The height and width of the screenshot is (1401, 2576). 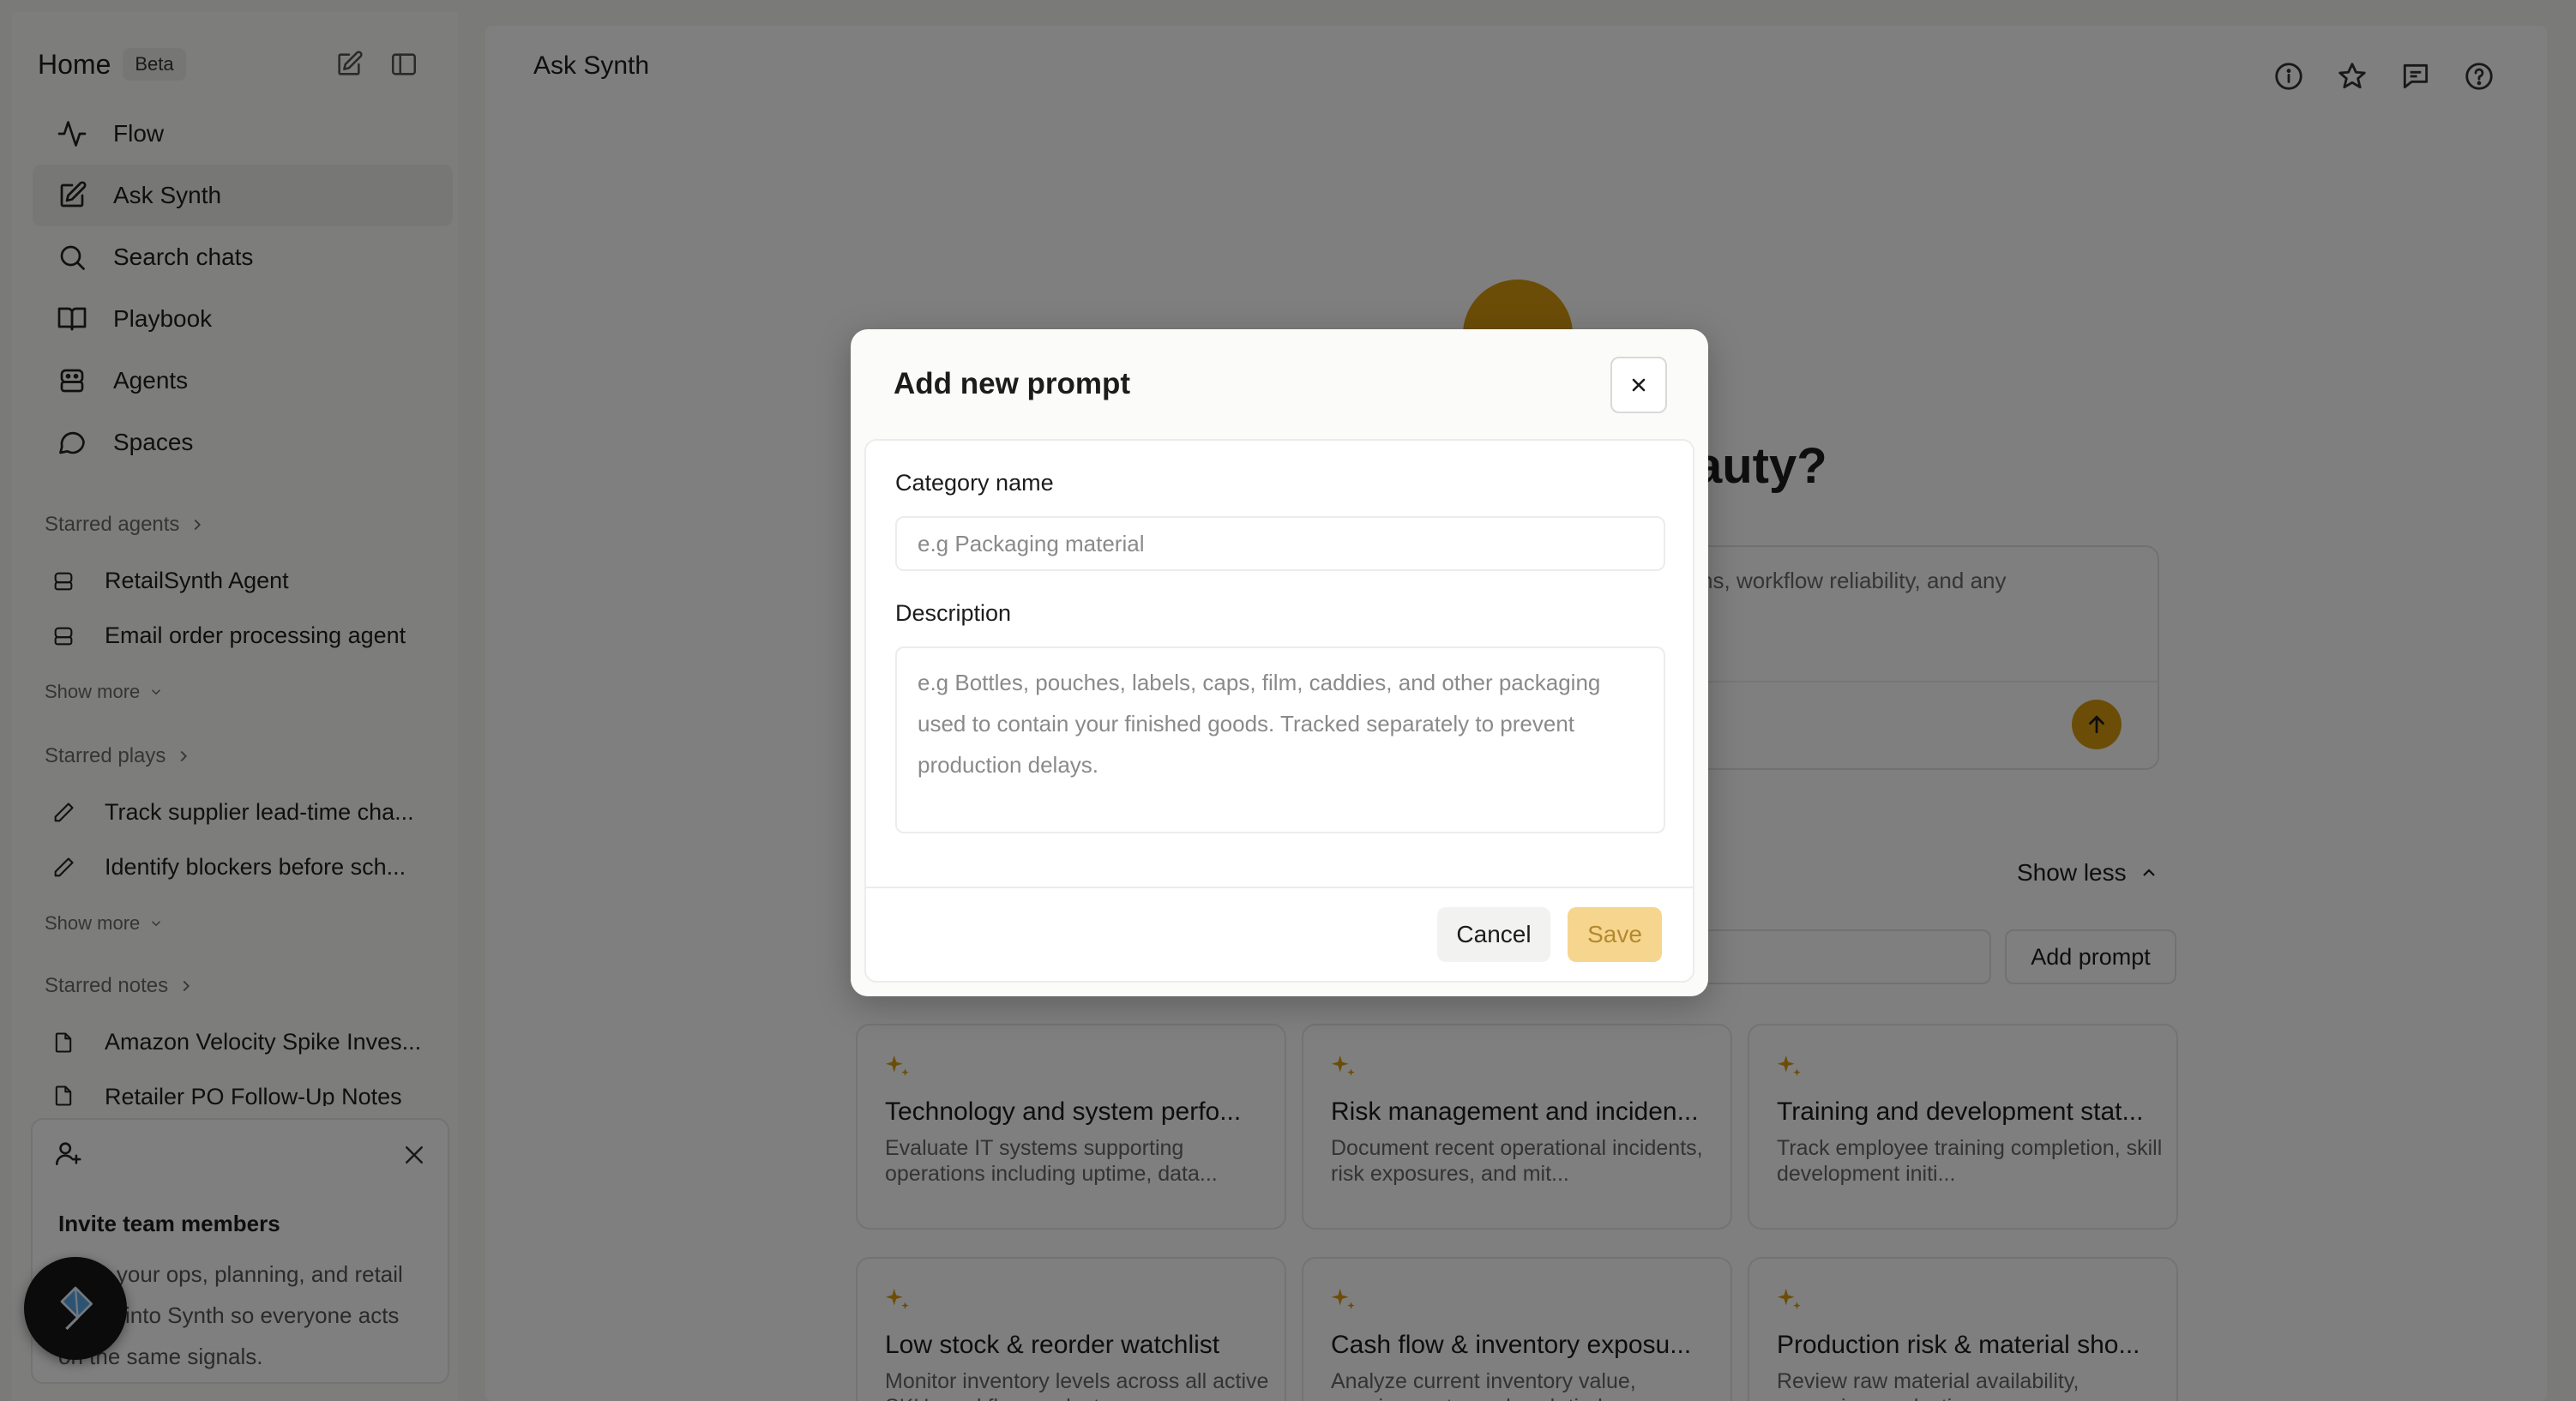 I want to click on save-button: Save, so click(x=1615, y=934).